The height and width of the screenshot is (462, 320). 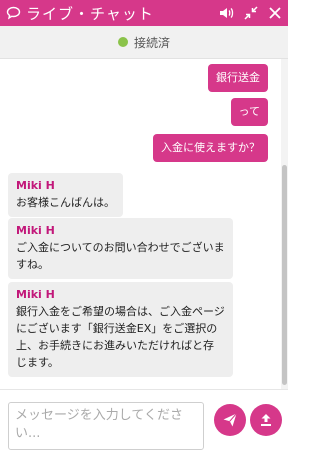 I want to click on outgoing-message: 銀行送金, so click(x=238, y=78).